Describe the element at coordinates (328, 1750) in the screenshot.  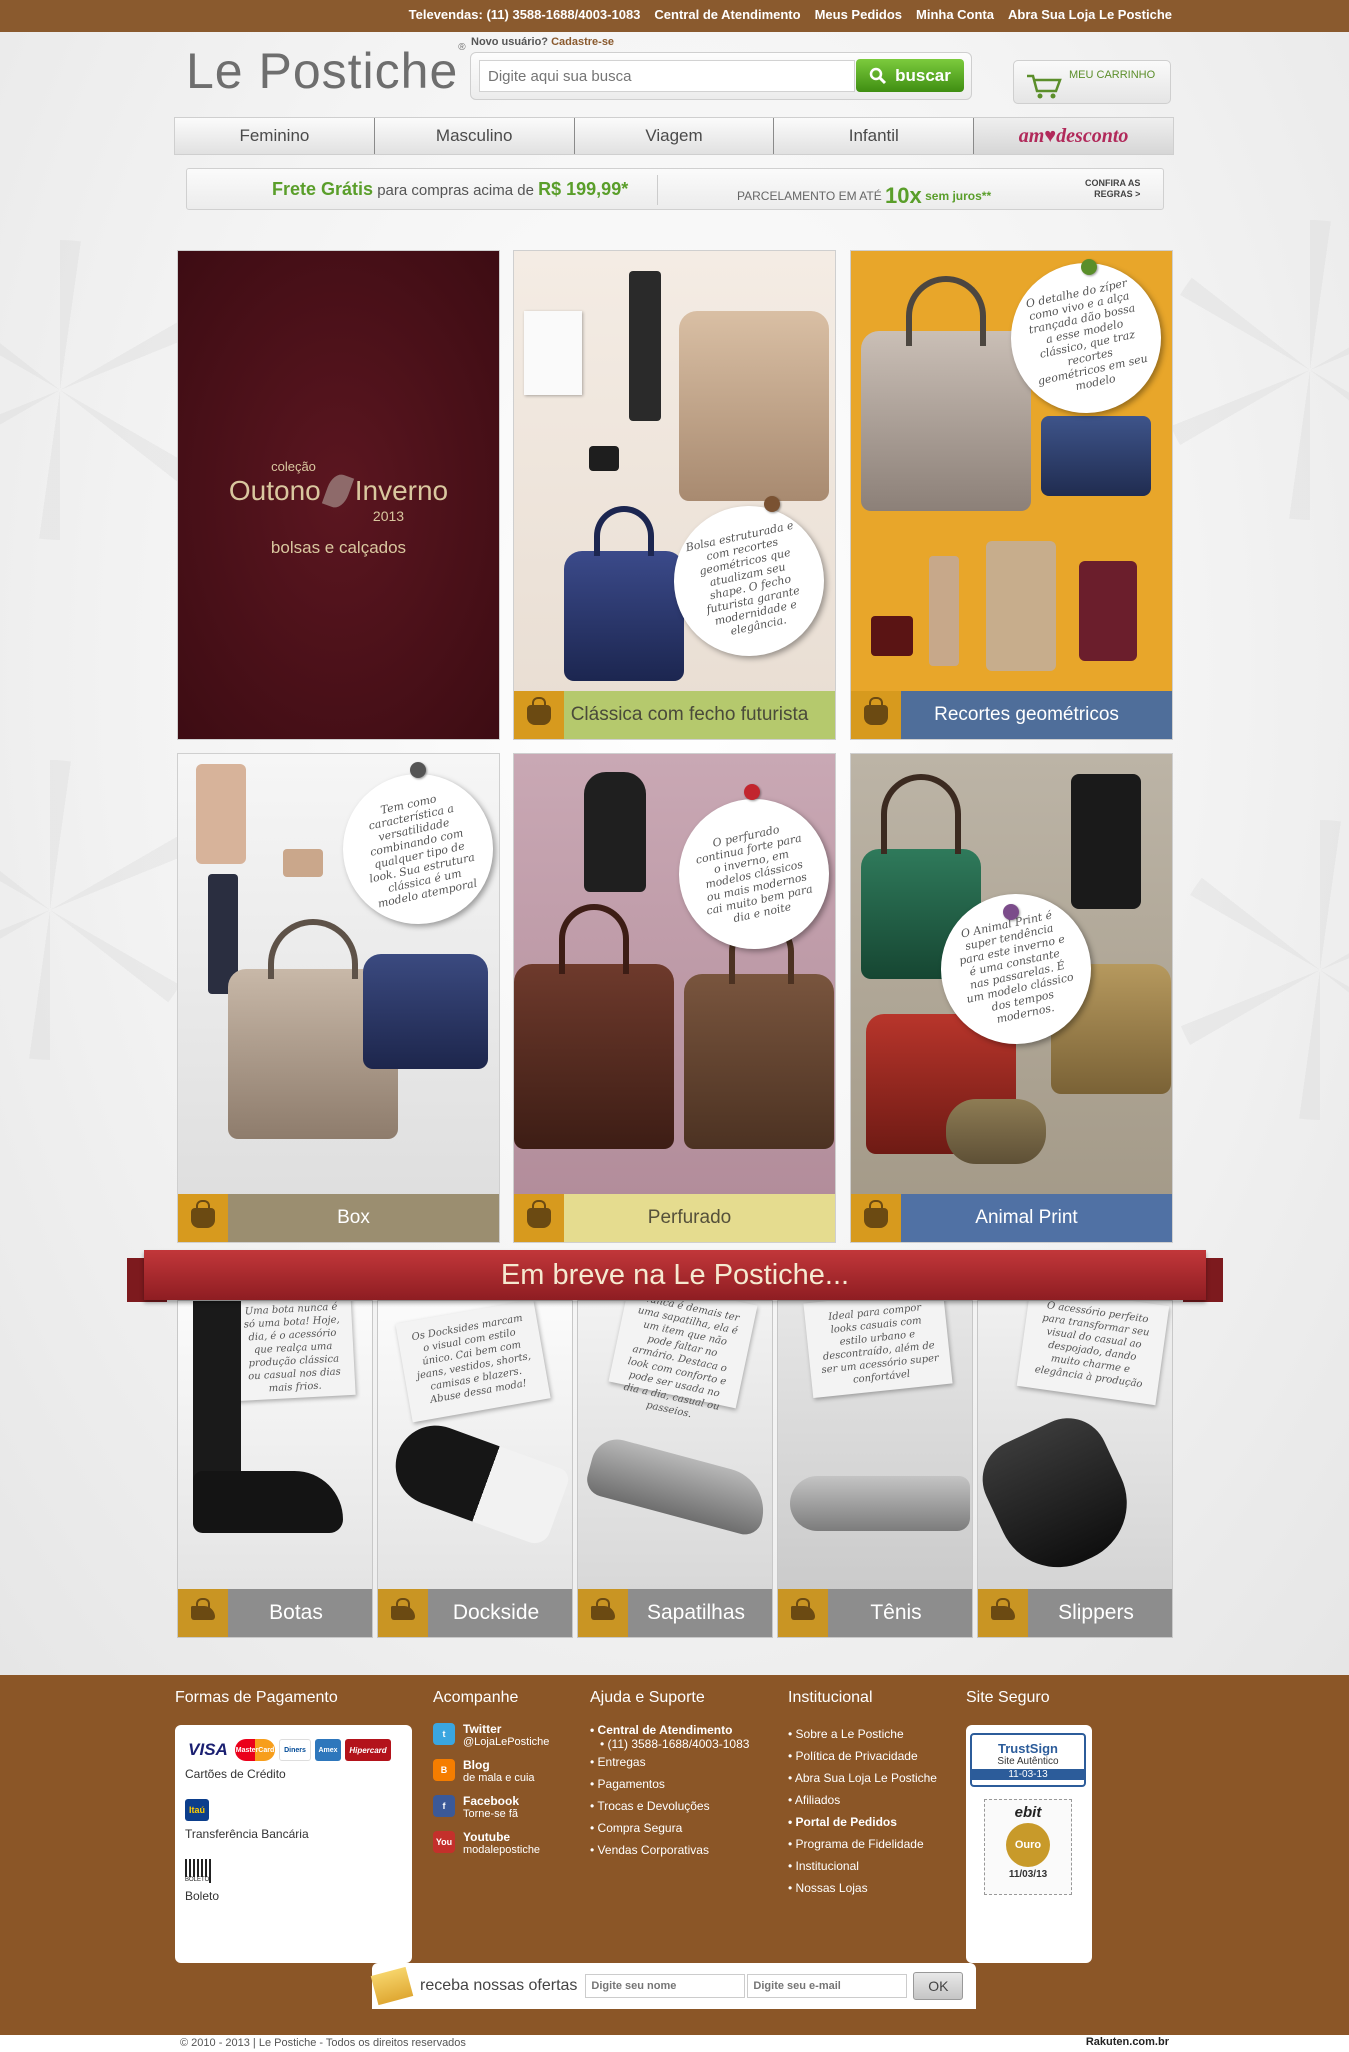
I see `amex-icon: Amex` at that location.